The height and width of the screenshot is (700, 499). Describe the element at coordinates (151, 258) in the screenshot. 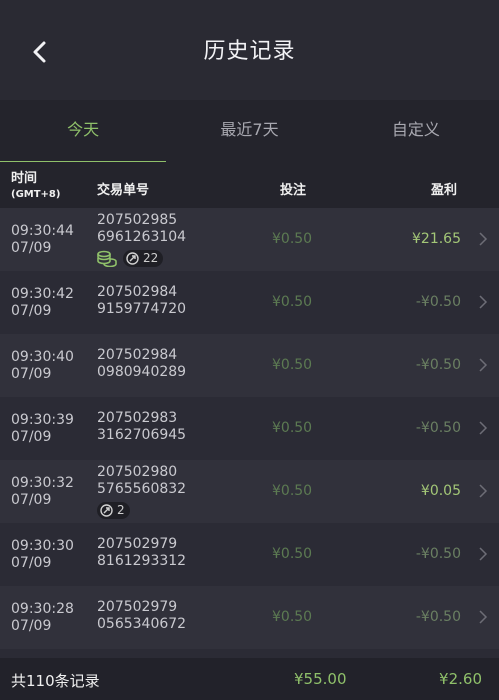

I see `multiplier-value: 22` at that location.